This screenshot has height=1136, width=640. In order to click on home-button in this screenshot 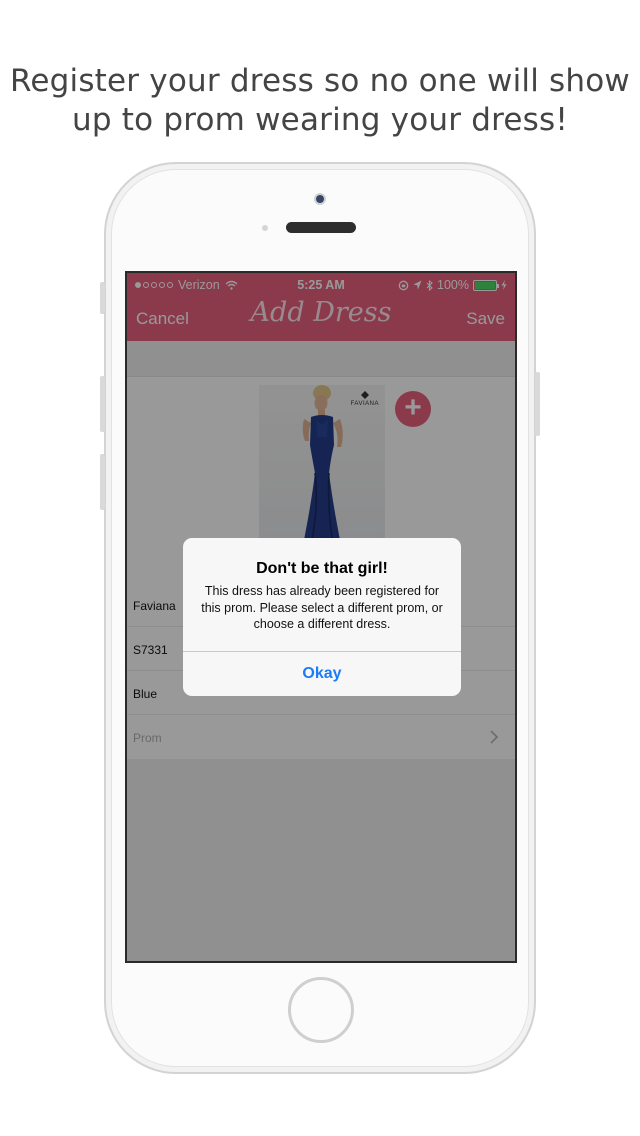, I will do `click(321, 1010)`.